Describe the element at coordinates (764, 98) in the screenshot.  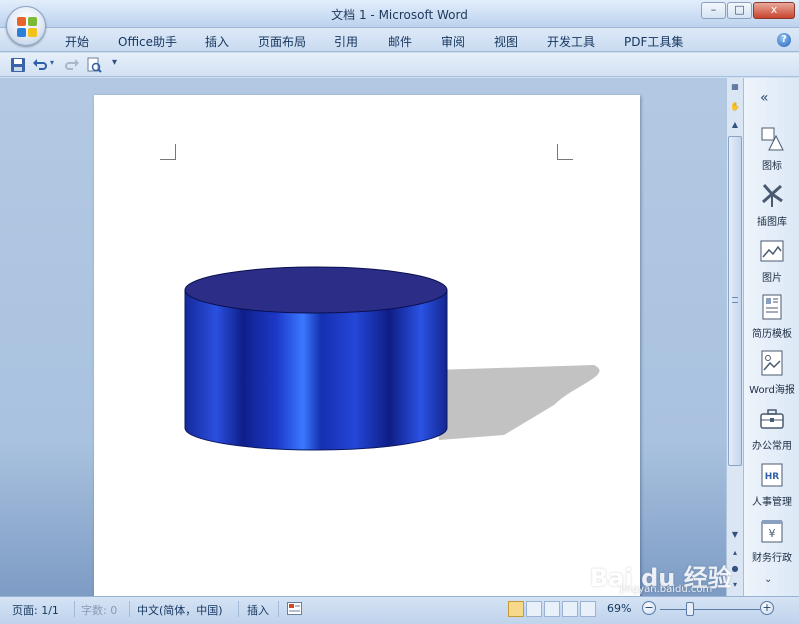
I see `collapse-panel-icon: «` at that location.